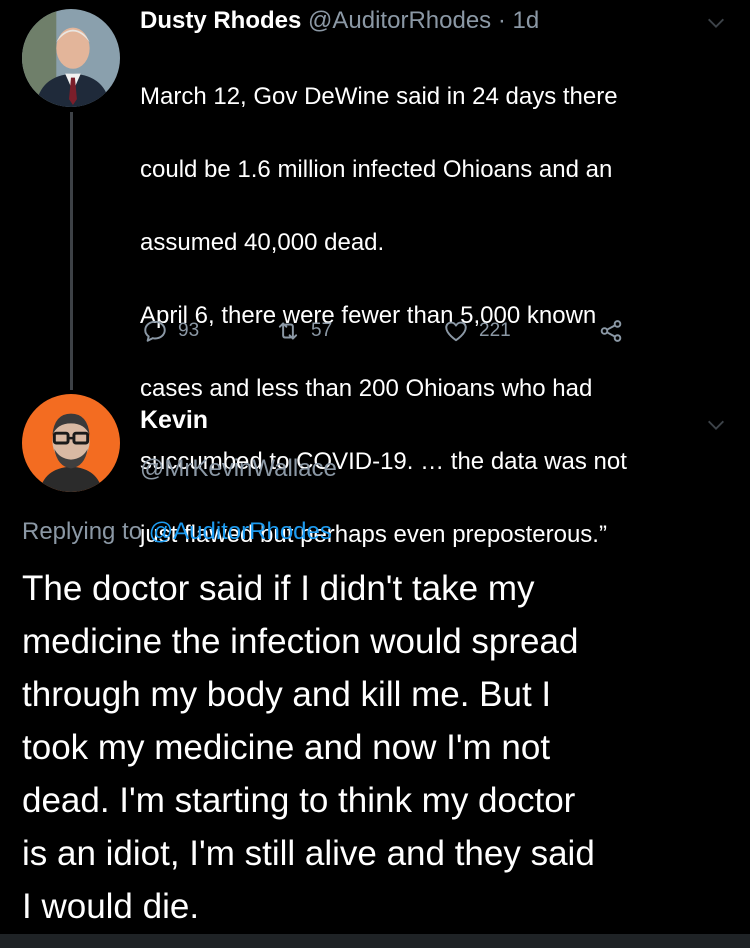  I want to click on reply-author-name: Kevin, so click(174, 420).